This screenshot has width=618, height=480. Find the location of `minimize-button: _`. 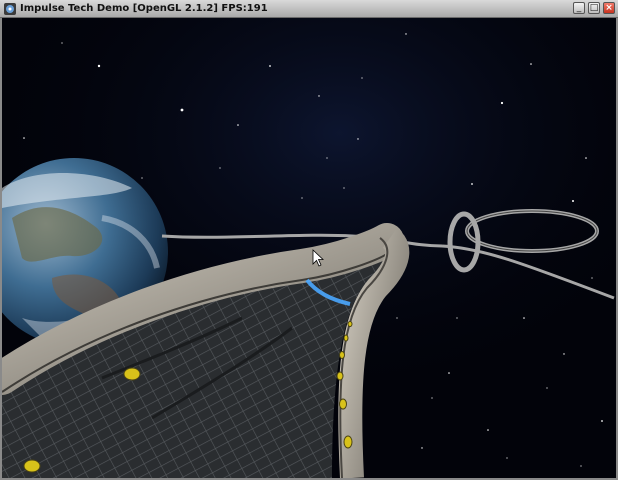

minimize-button: _ is located at coordinates (579, 8).